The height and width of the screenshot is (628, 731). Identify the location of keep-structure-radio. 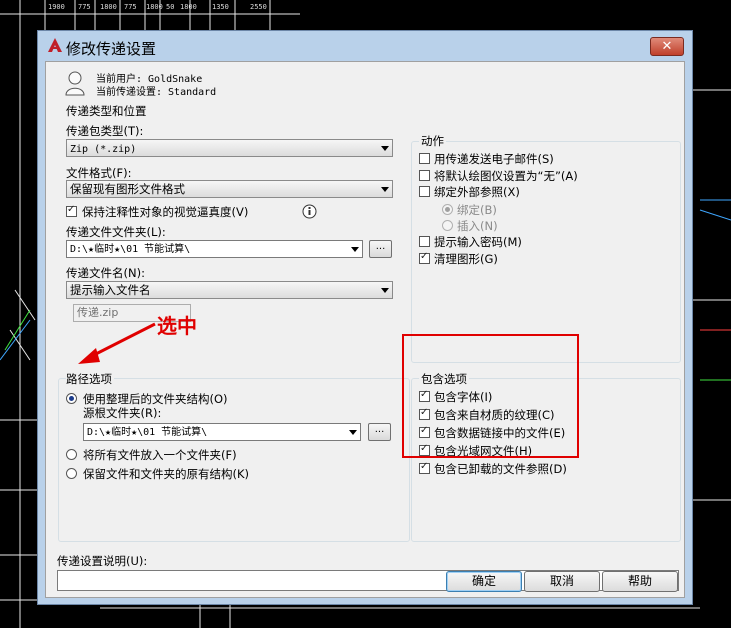
(71, 473).